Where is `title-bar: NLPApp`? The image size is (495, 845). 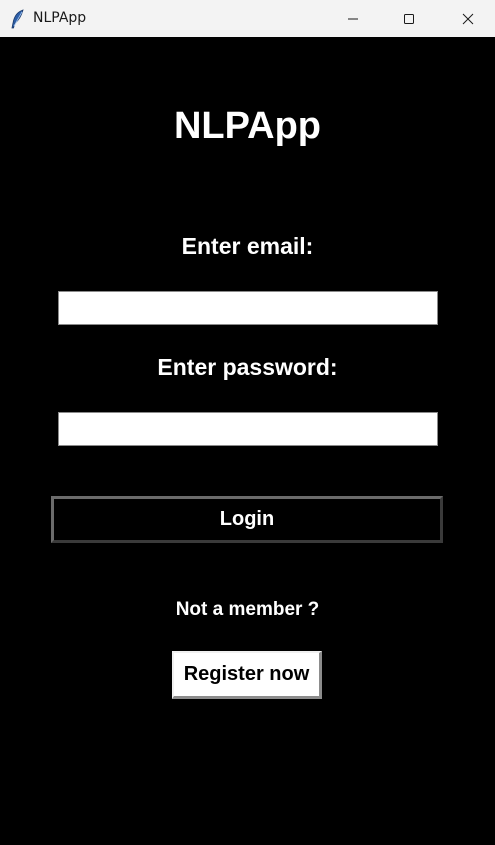
title-bar: NLPApp is located at coordinates (247, 18).